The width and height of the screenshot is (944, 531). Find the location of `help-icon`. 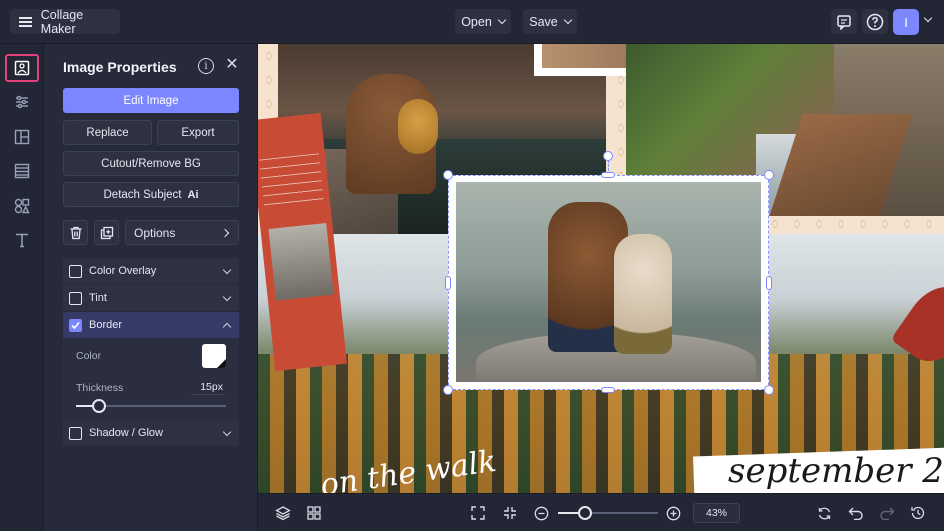

help-icon is located at coordinates (875, 21).